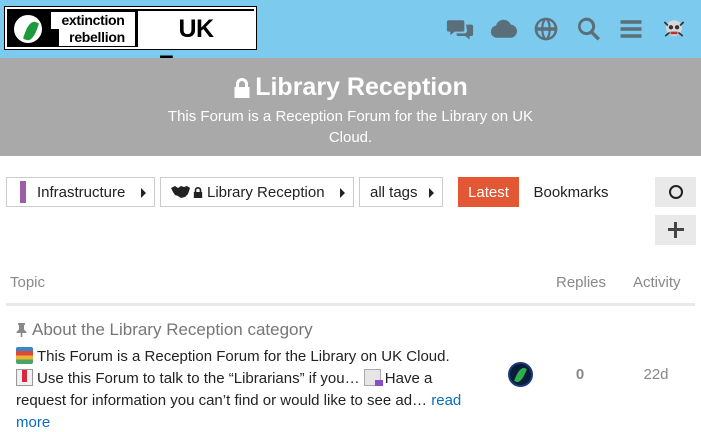 The image size is (701, 432). What do you see at coordinates (196, 45) in the screenshot?
I see `logo-forum-name: UK Forum` at bounding box center [196, 45].